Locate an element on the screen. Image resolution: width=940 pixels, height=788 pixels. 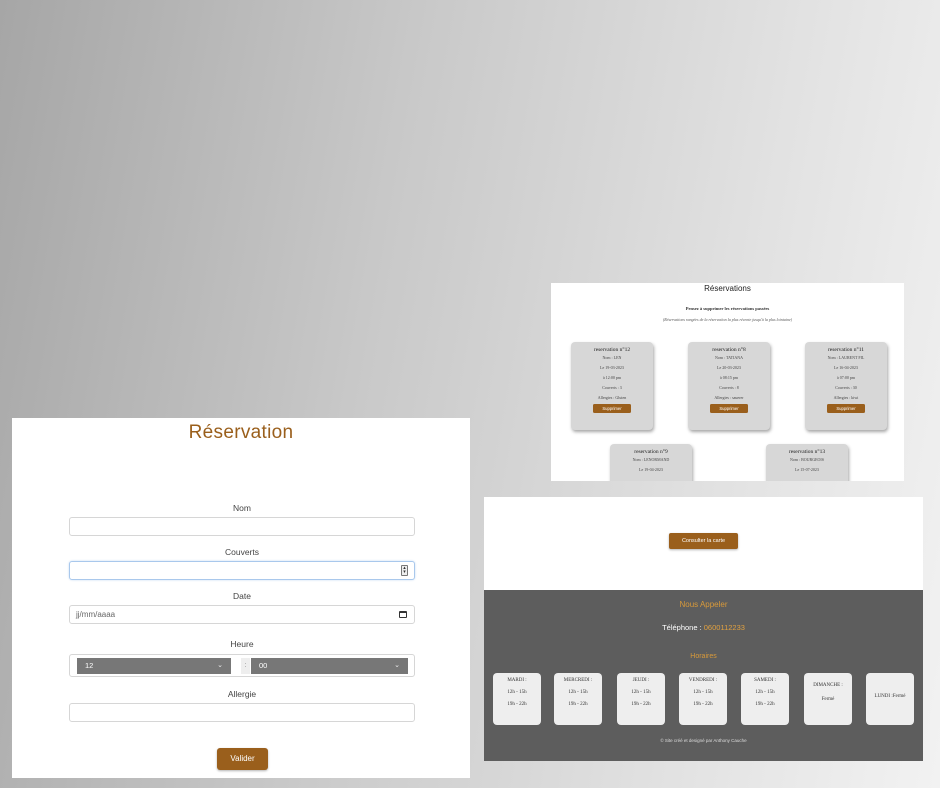
view-menu-button: Consulter la carte is located at coordinates (703, 541).